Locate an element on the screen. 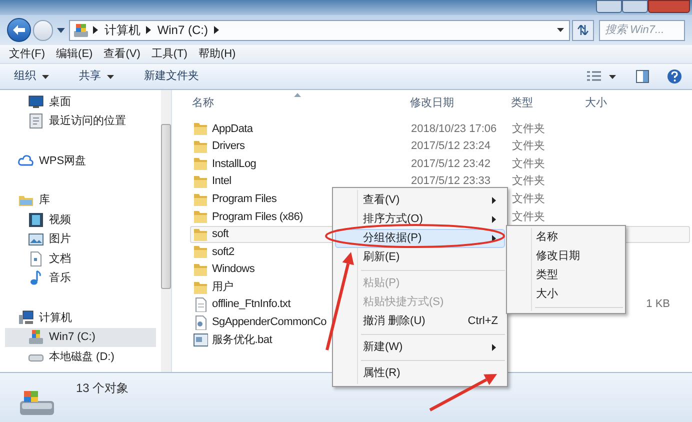 This screenshot has width=692, height=422. maximize-button is located at coordinates (635, 6).